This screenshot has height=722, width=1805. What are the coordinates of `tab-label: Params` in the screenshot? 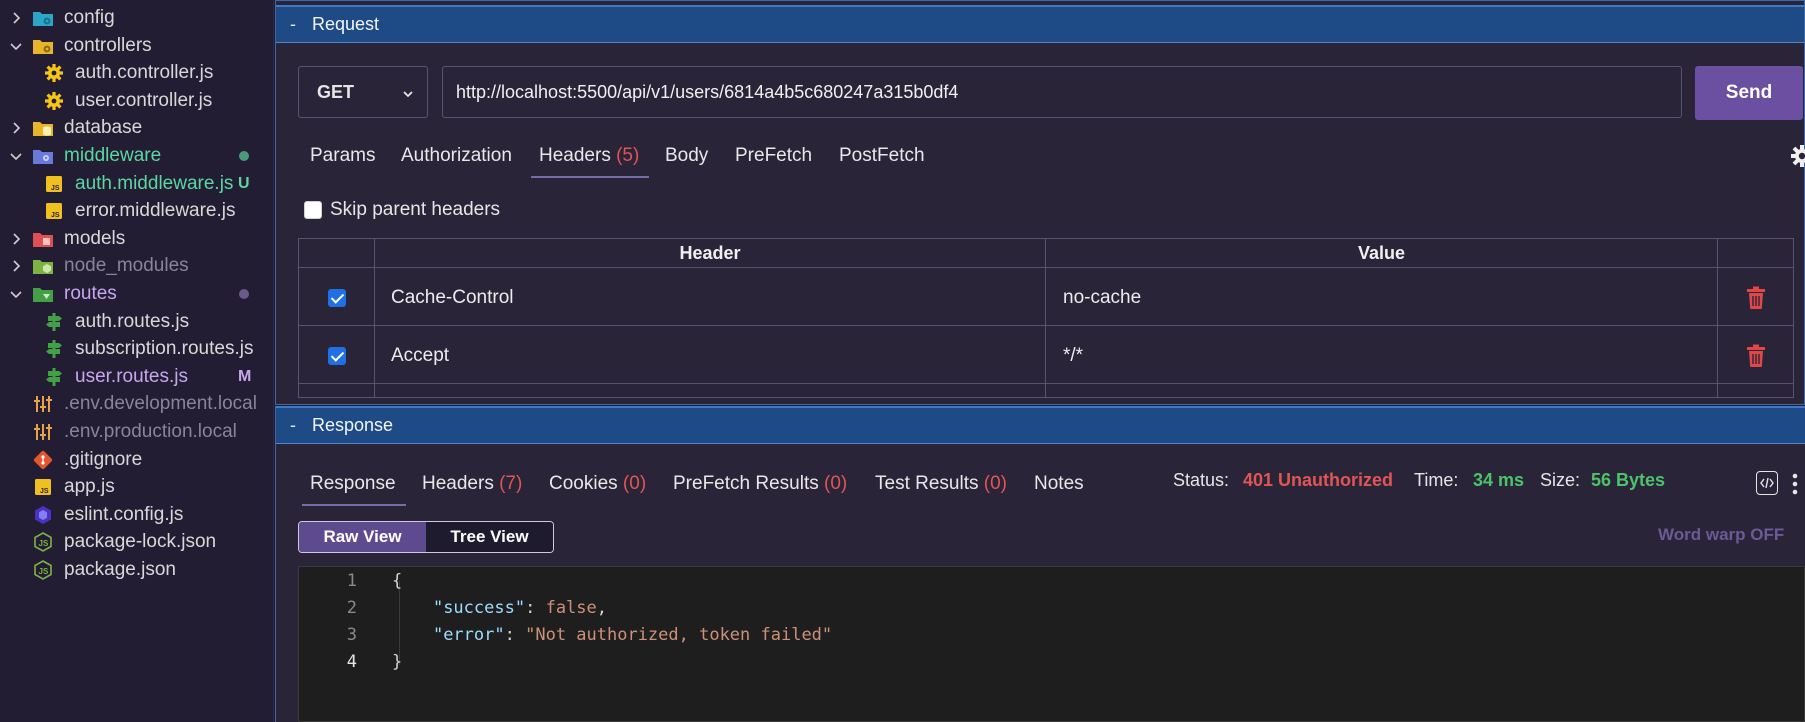 It's located at (343, 155).